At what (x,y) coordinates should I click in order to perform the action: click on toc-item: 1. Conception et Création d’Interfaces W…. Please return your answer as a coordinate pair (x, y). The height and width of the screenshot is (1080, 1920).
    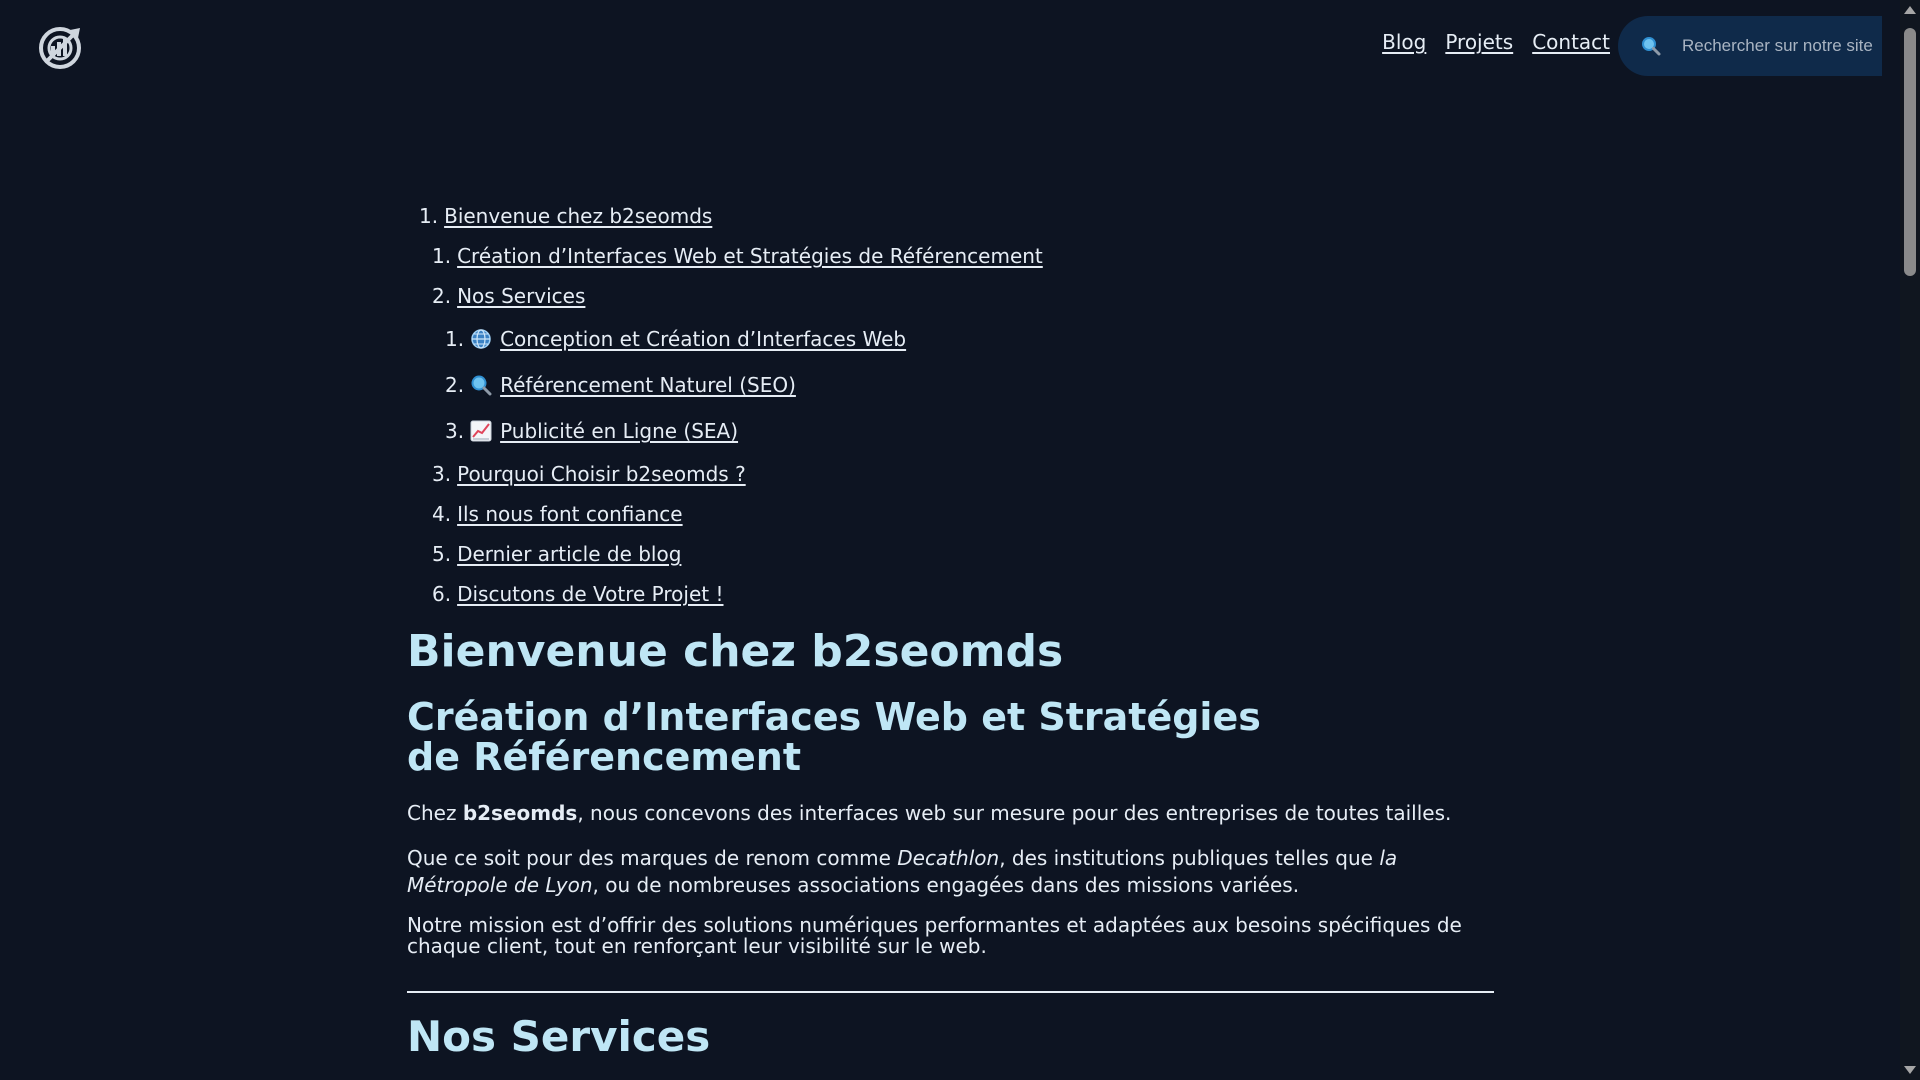
    Looking at the image, I should click on (950, 339).